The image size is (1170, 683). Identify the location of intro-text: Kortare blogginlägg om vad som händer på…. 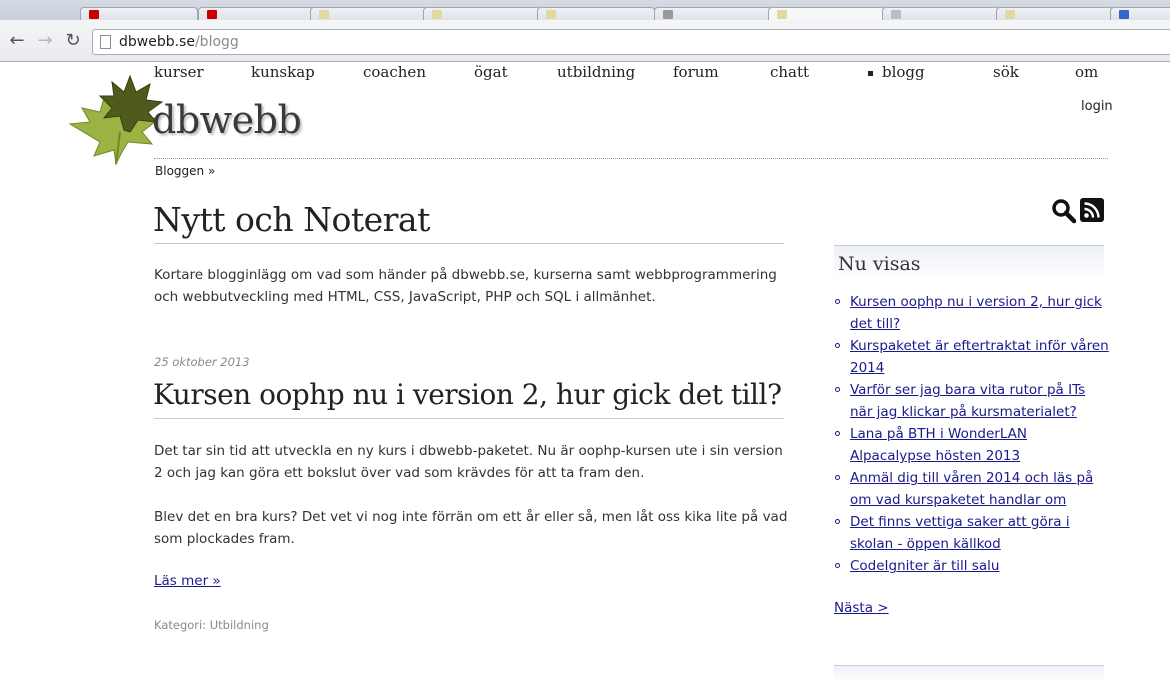
(465, 286).